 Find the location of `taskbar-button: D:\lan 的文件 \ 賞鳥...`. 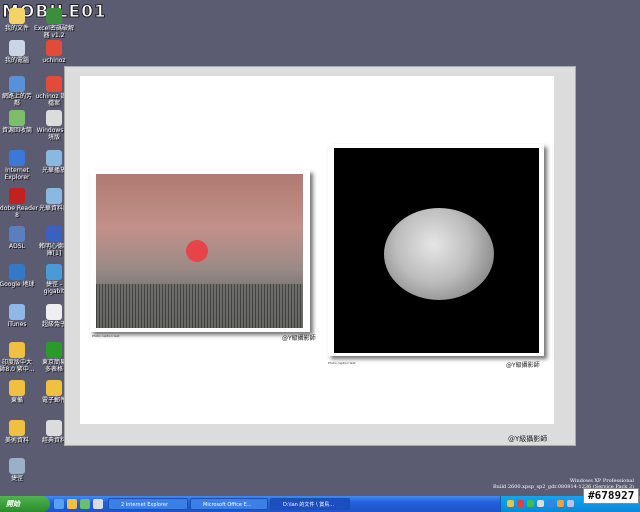

taskbar-button: D:\lan 的文件 \ 賞鳥... is located at coordinates (310, 504).